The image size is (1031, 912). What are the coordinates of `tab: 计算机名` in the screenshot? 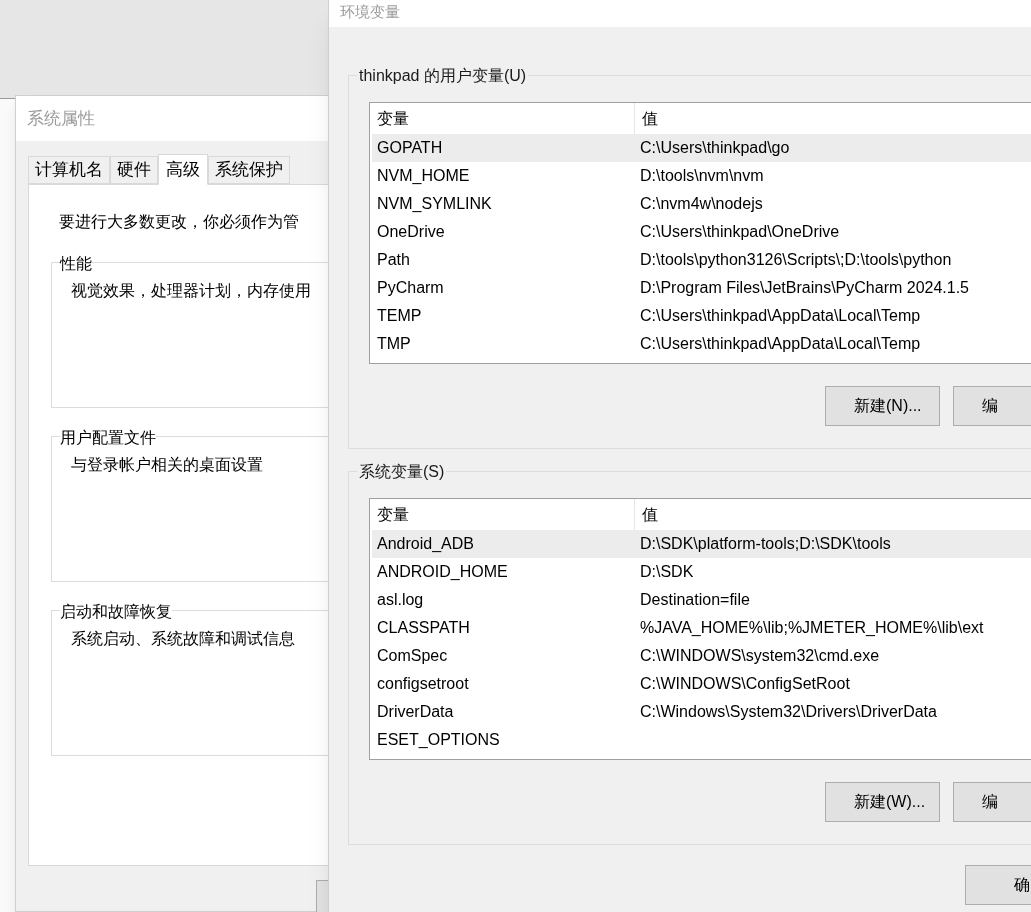 It's located at (69, 170).